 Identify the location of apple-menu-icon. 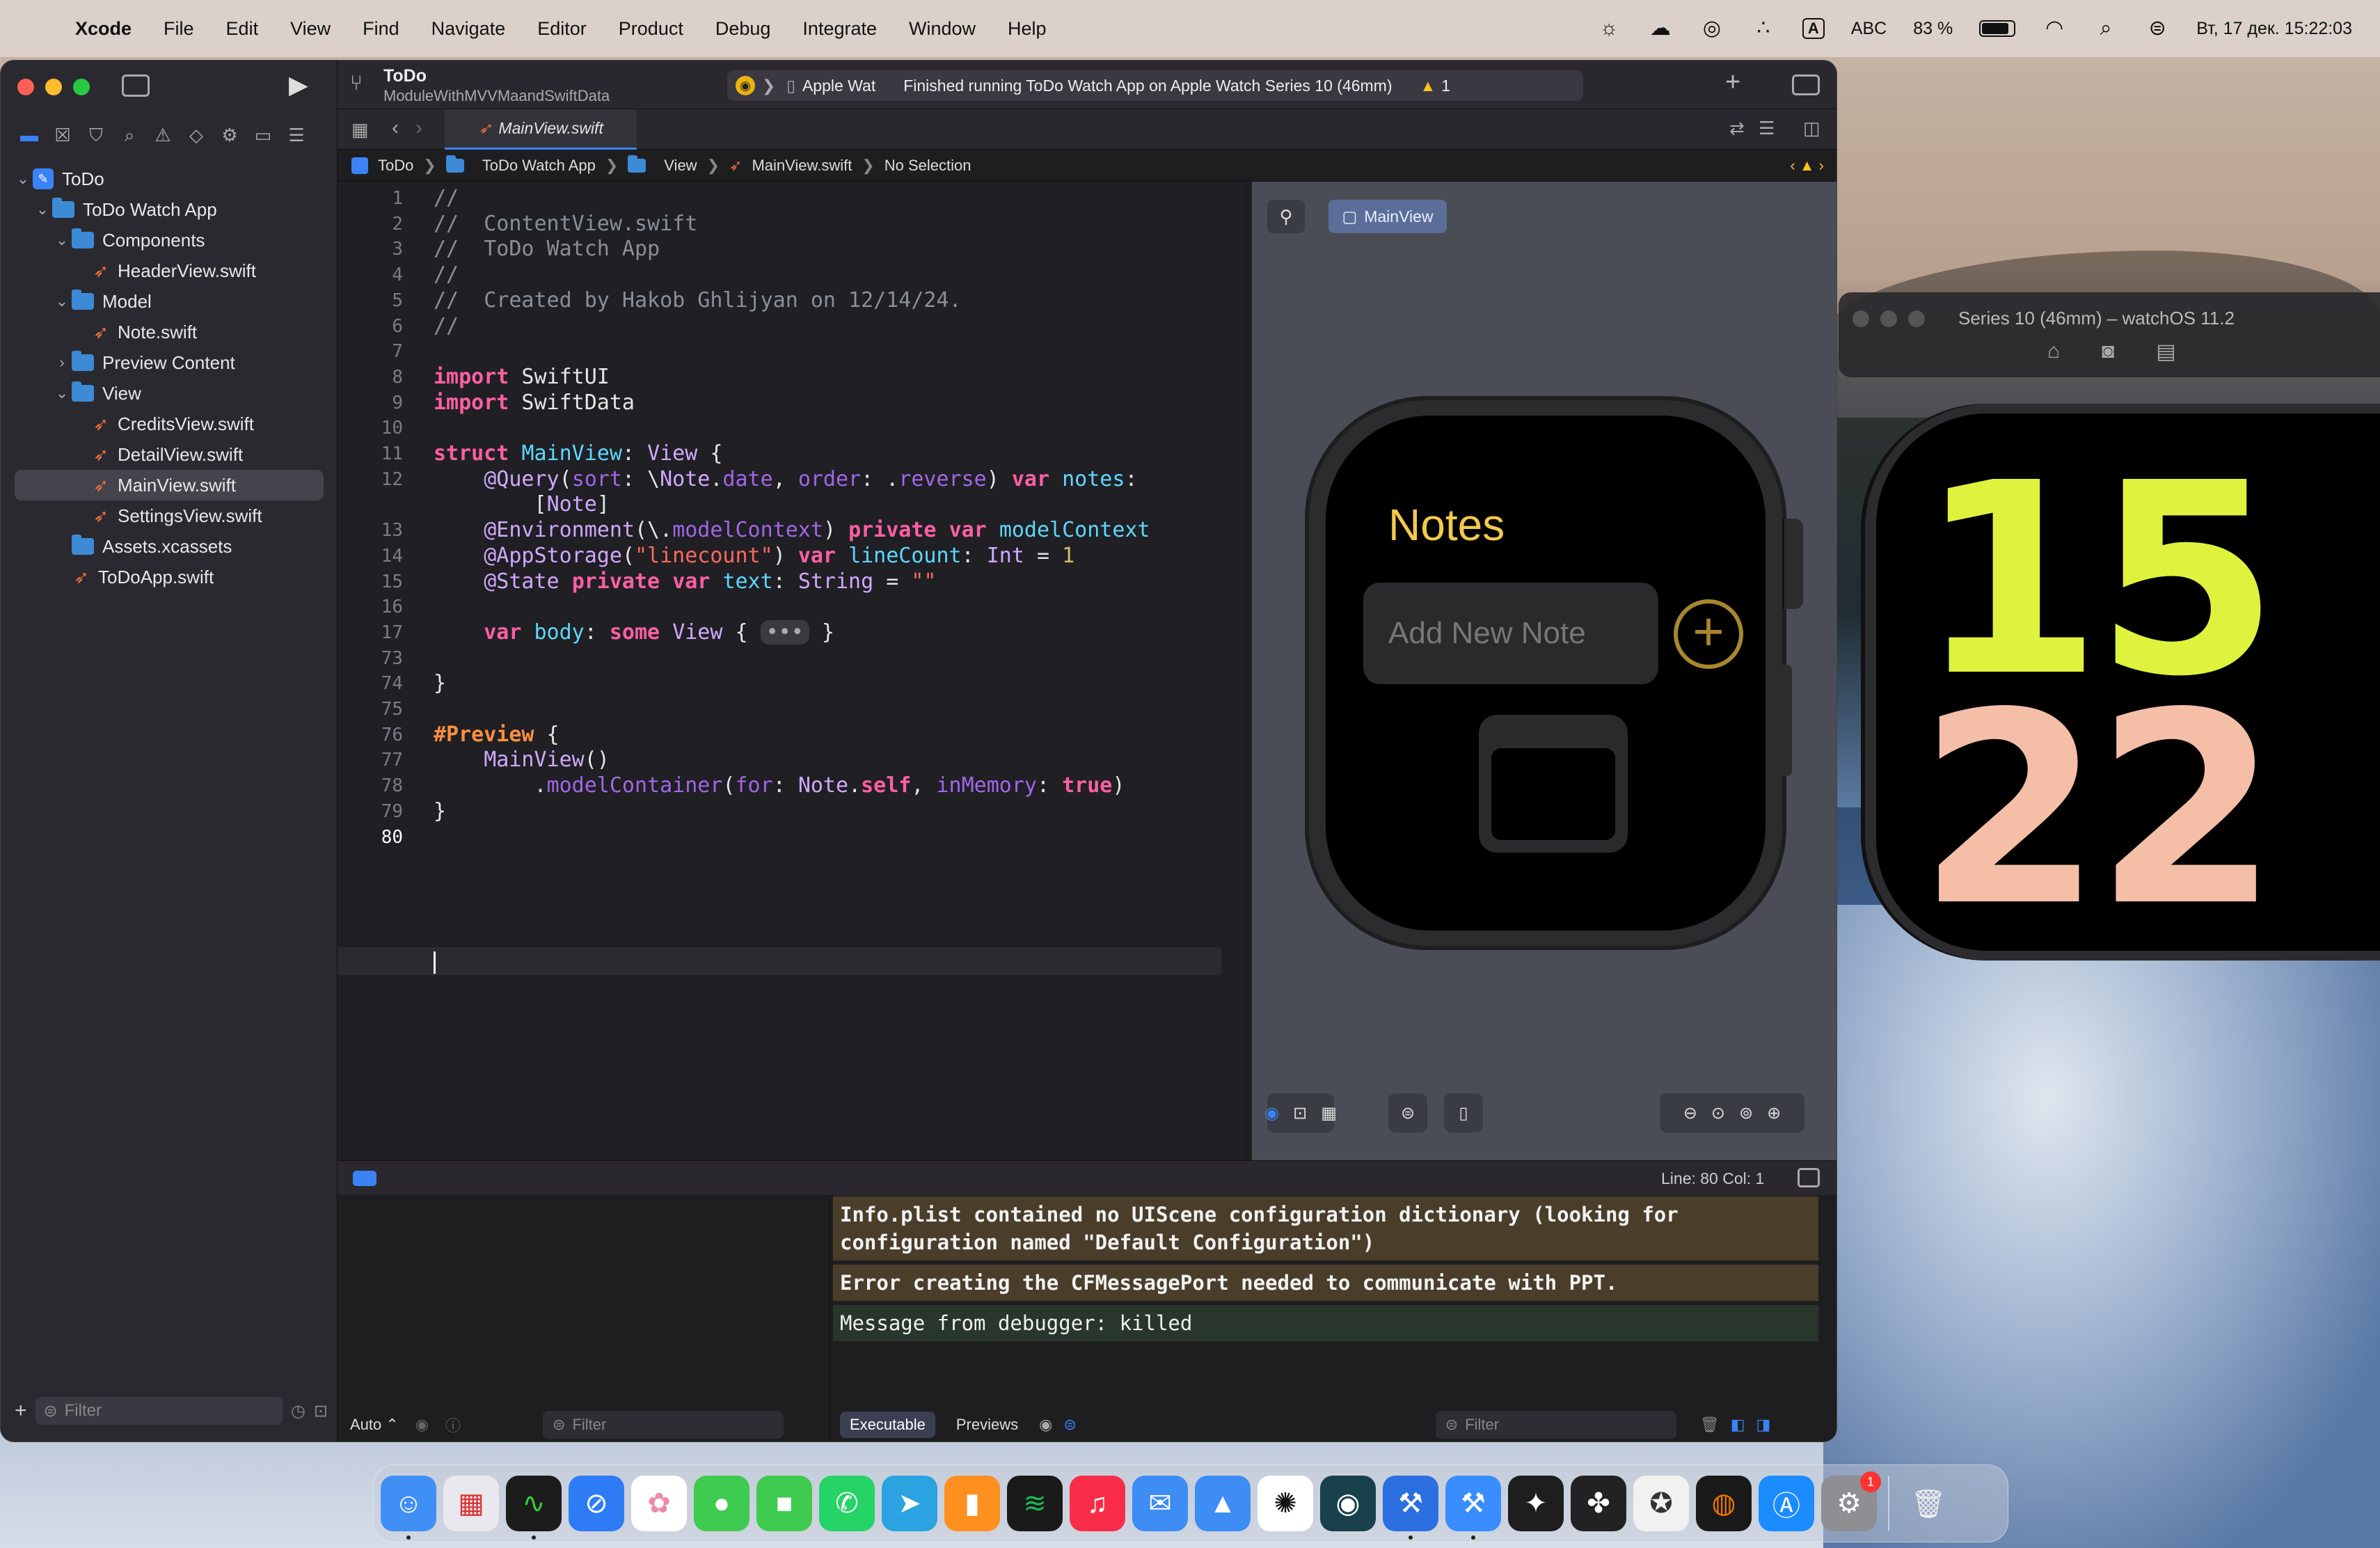
(38, 28).